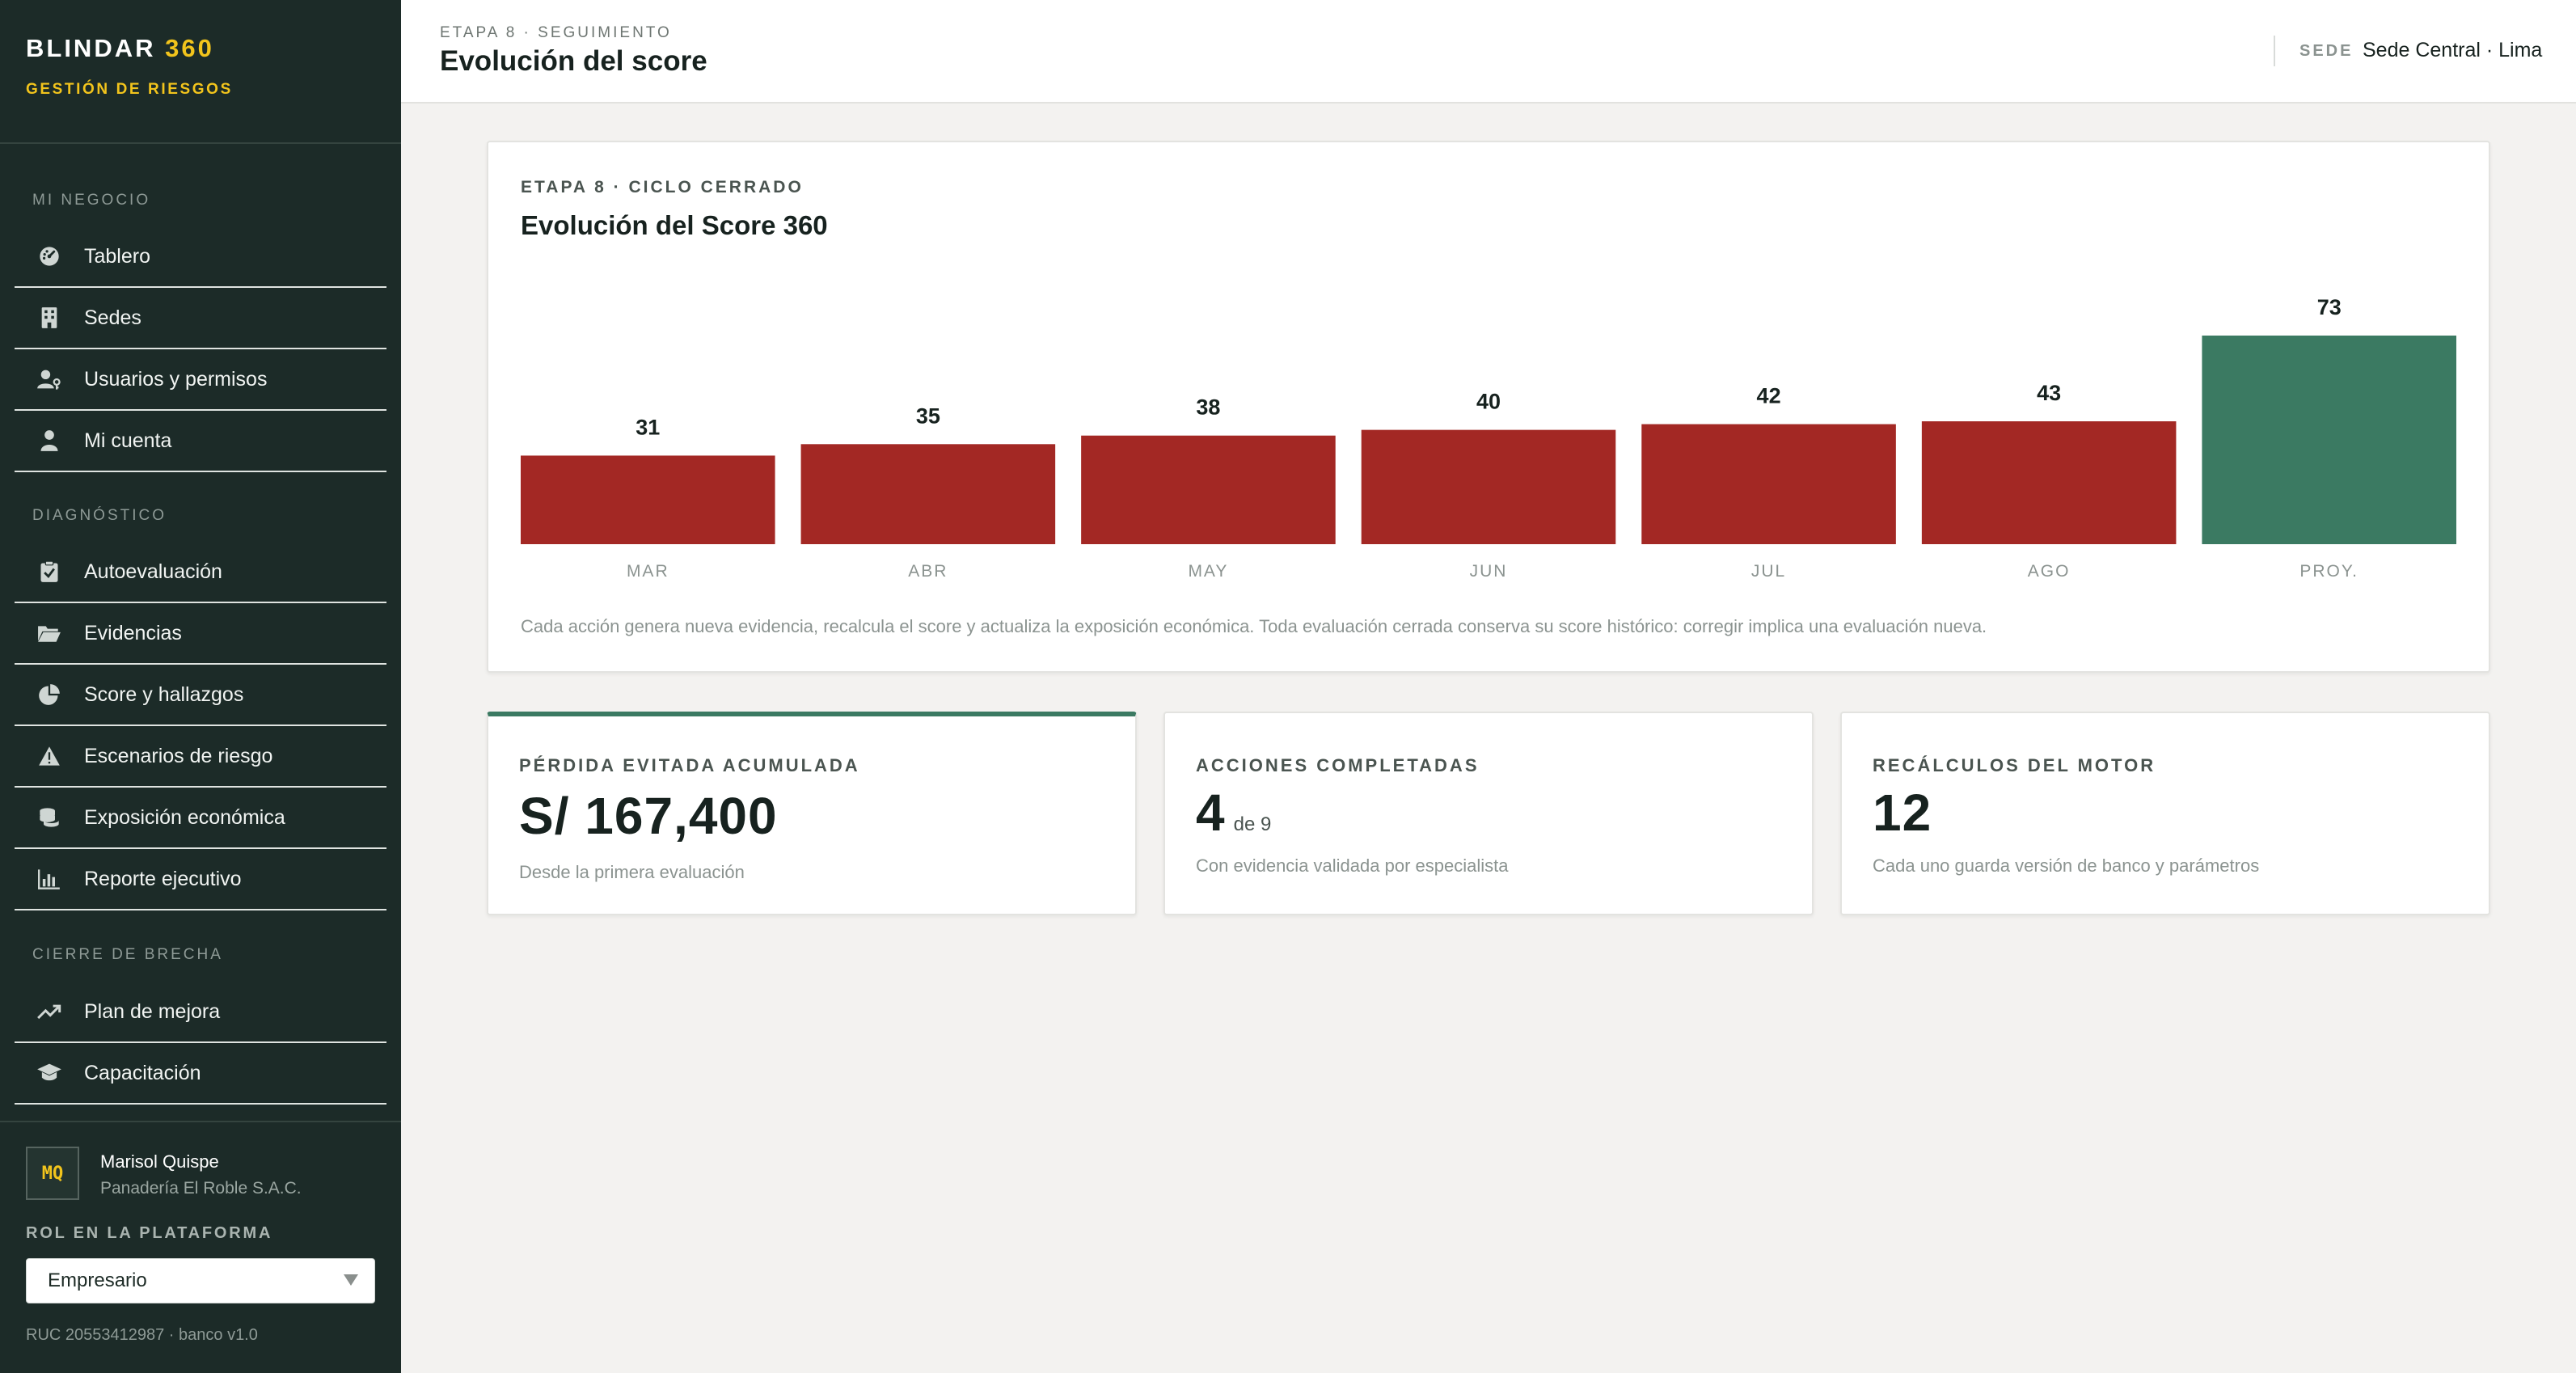  Describe the element at coordinates (127, 954) in the screenshot. I see `nav-section-cierre-de-brecha: CIERRE DE BRECHA` at that location.